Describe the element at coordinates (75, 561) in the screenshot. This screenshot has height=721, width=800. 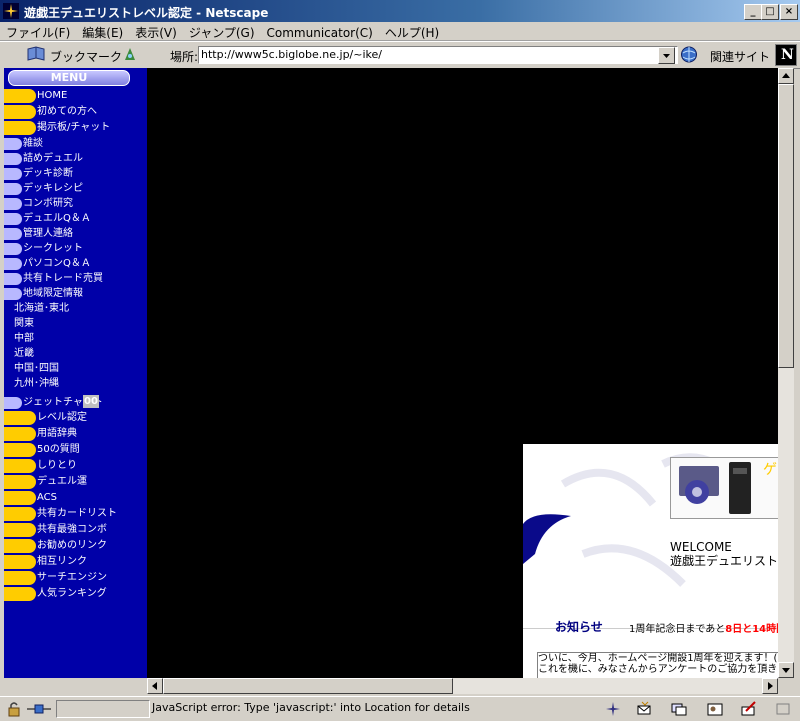
I see `sidebar-item: 相互リンク` at that location.